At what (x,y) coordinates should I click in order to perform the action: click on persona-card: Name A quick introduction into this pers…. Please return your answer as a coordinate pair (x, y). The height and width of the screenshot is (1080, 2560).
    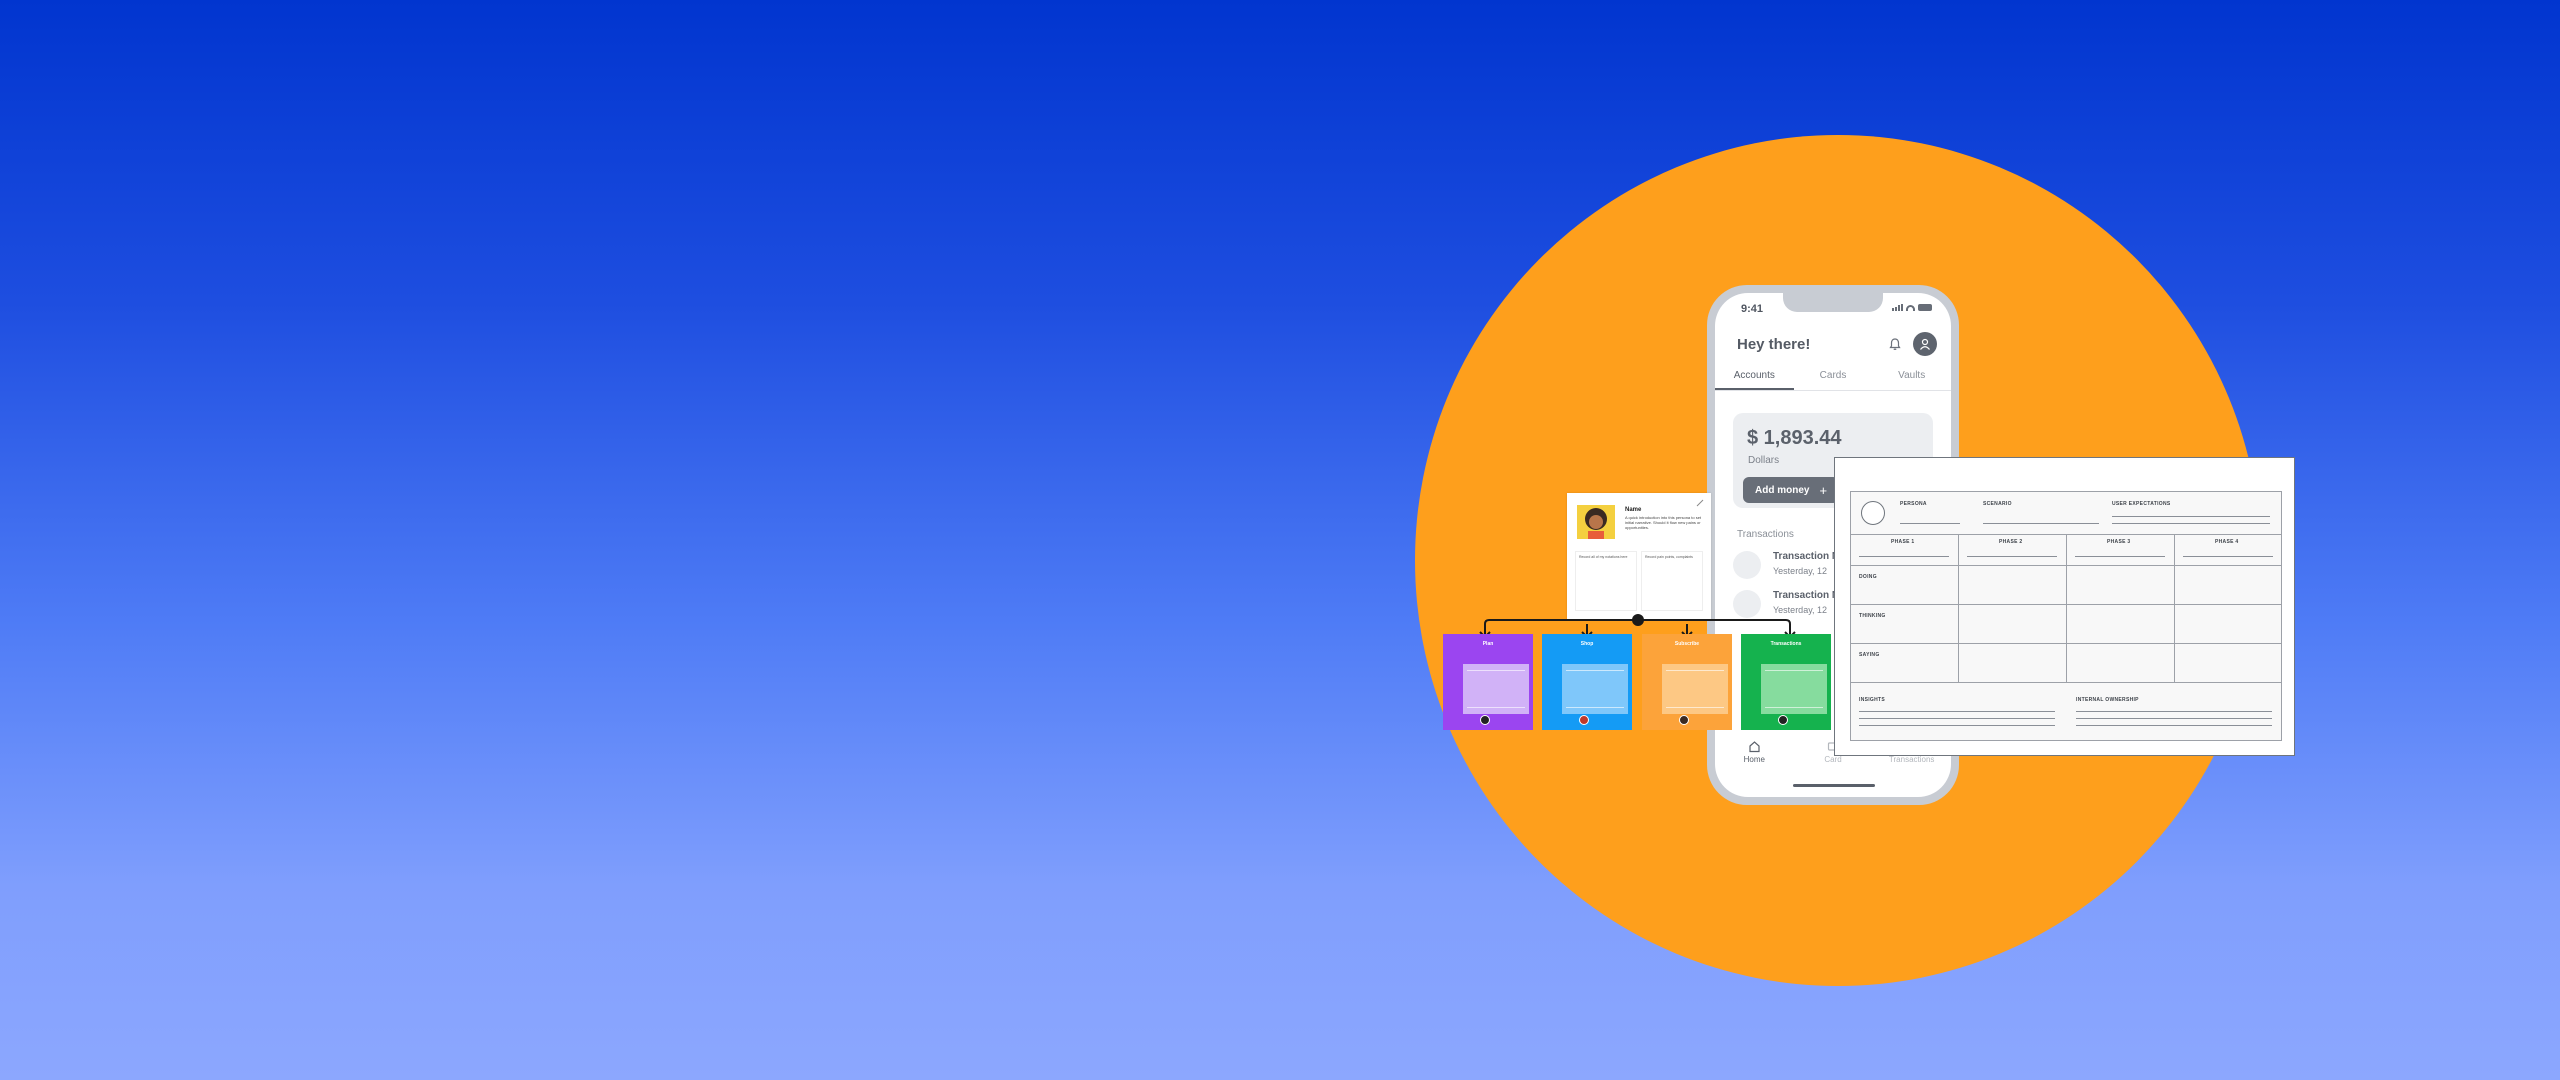
    Looking at the image, I should click on (1639, 556).